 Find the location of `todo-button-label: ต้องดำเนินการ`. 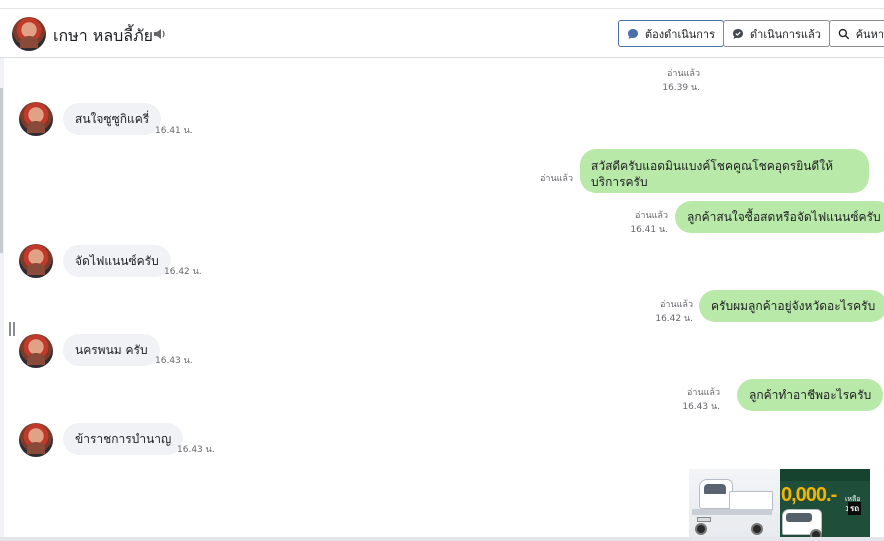

todo-button-label: ต้องดำเนินการ is located at coordinates (680, 34).